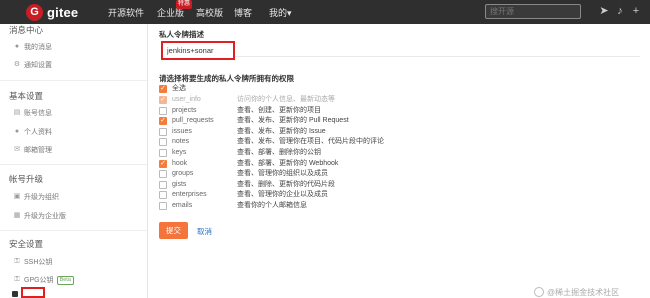 Image resolution: width=650 pixels, height=298 pixels. What do you see at coordinates (17, 215) in the screenshot?
I see `building-icon: ▦` at bounding box center [17, 215].